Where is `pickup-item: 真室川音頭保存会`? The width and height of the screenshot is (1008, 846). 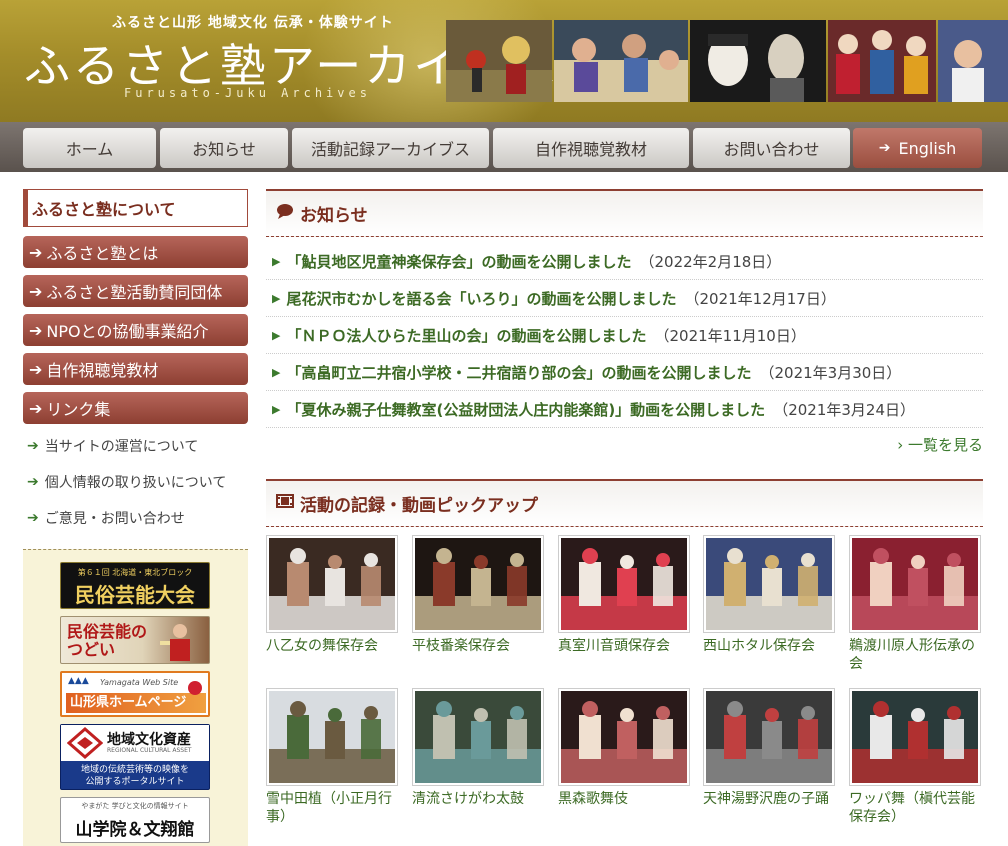
pickup-item: 真室川音頭保存会 is located at coordinates (624, 595).